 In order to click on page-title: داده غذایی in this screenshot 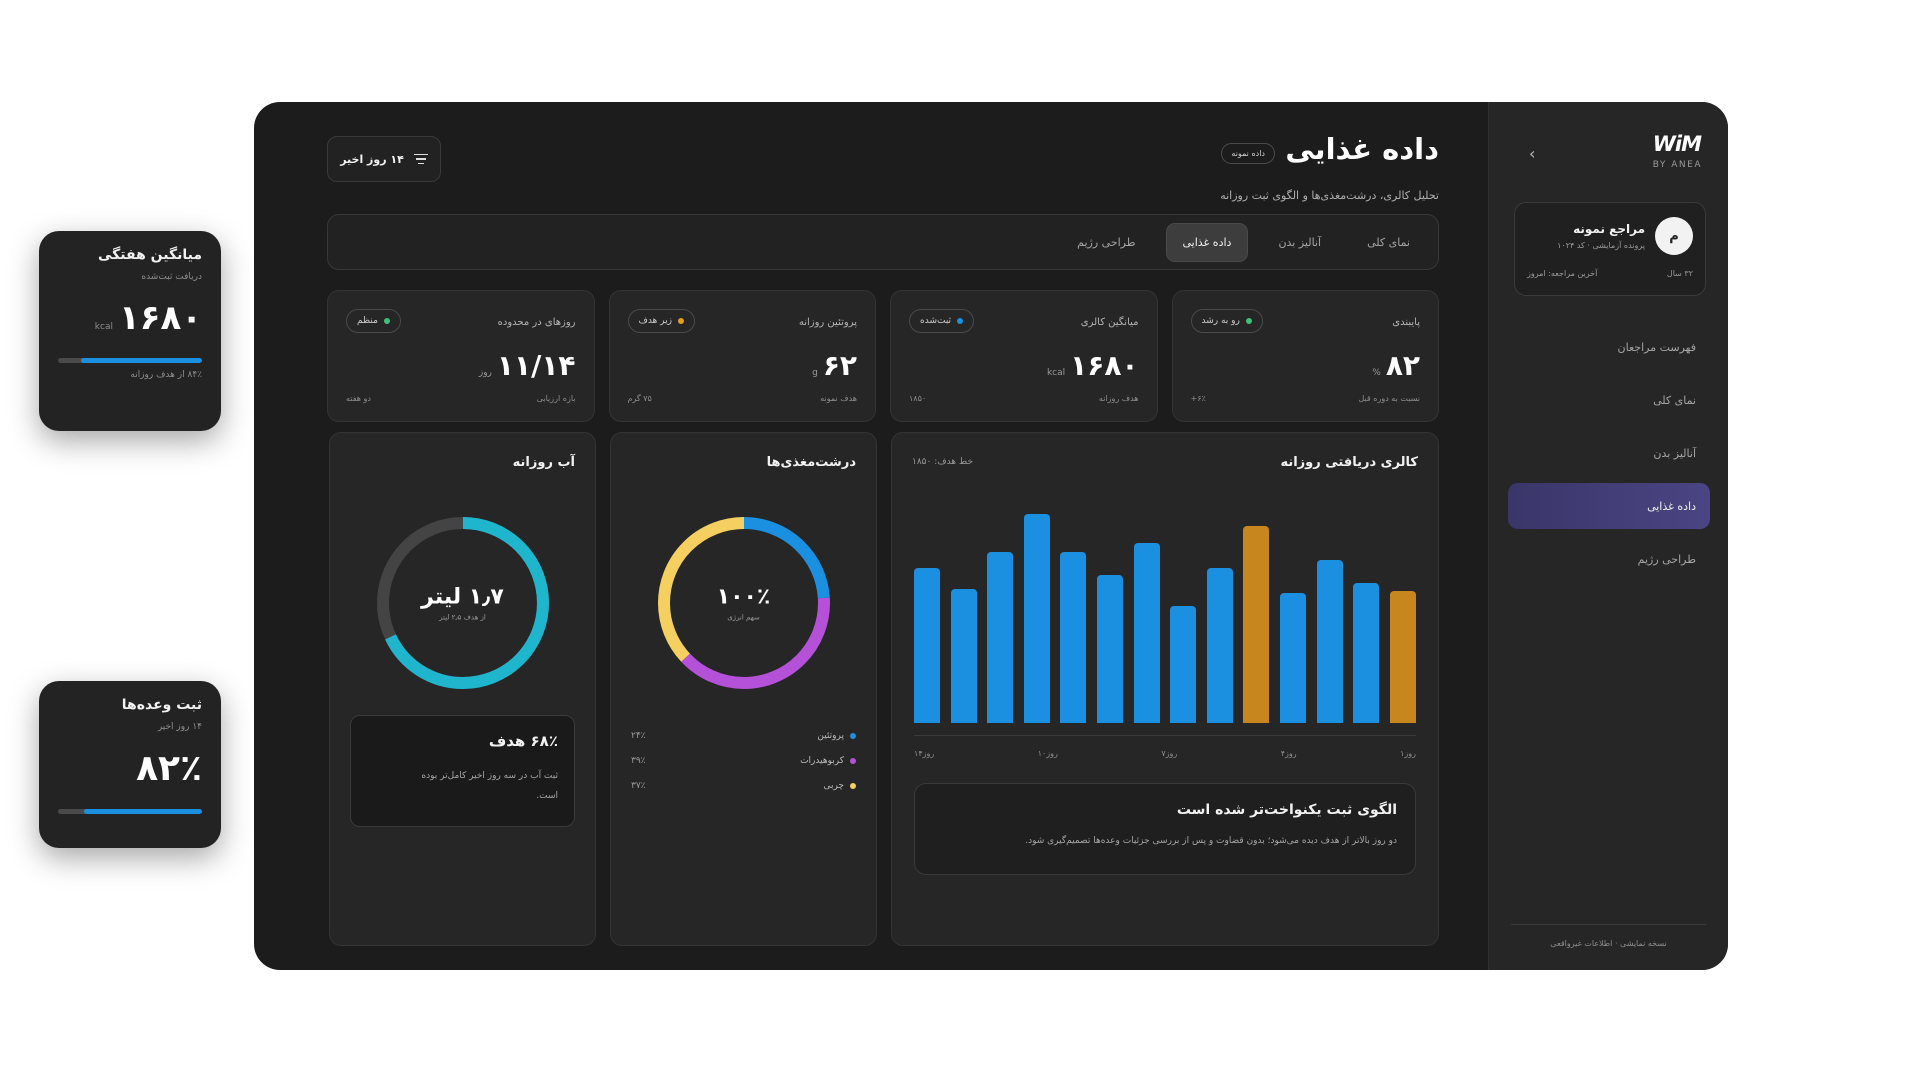, I will do `click(1362, 149)`.